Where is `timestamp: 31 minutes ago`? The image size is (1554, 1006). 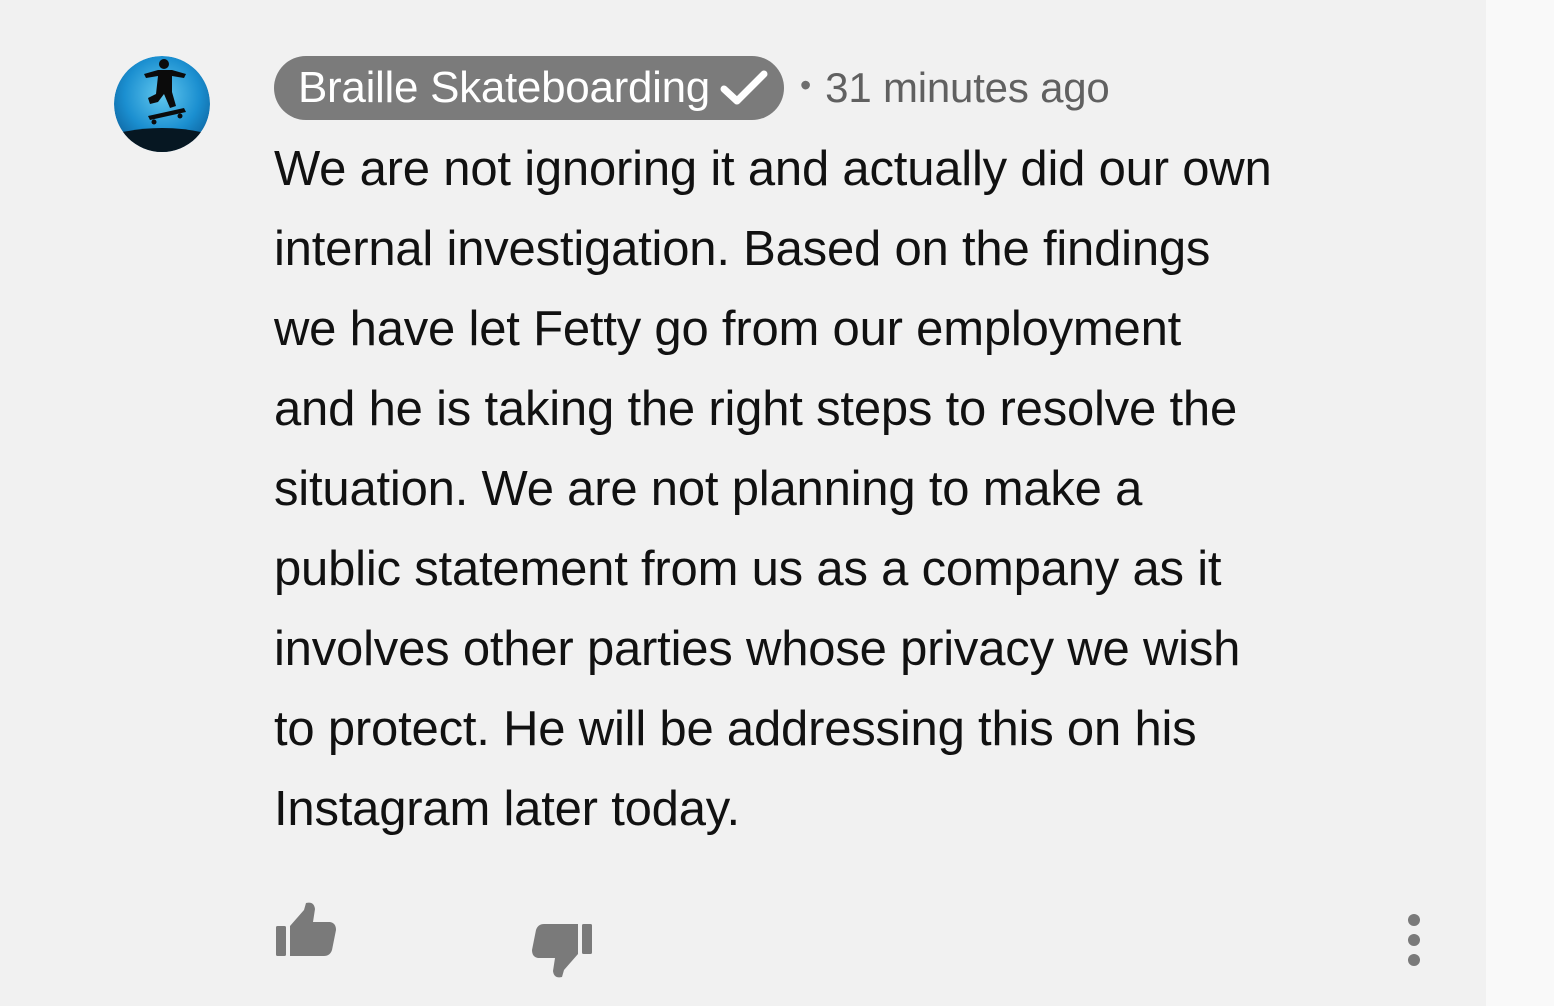 timestamp: 31 minutes ago is located at coordinates (967, 88).